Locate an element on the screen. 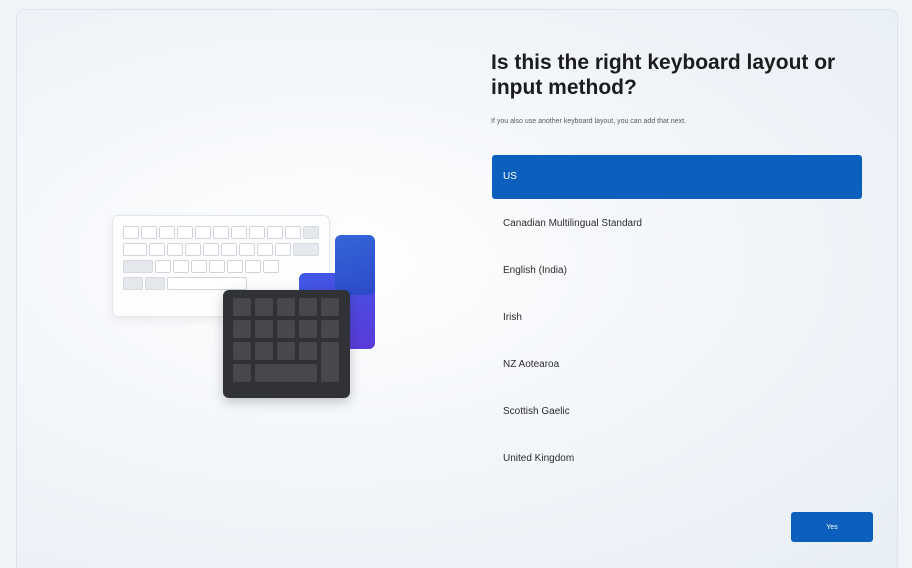  layout-option-us: US is located at coordinates (677, 177).